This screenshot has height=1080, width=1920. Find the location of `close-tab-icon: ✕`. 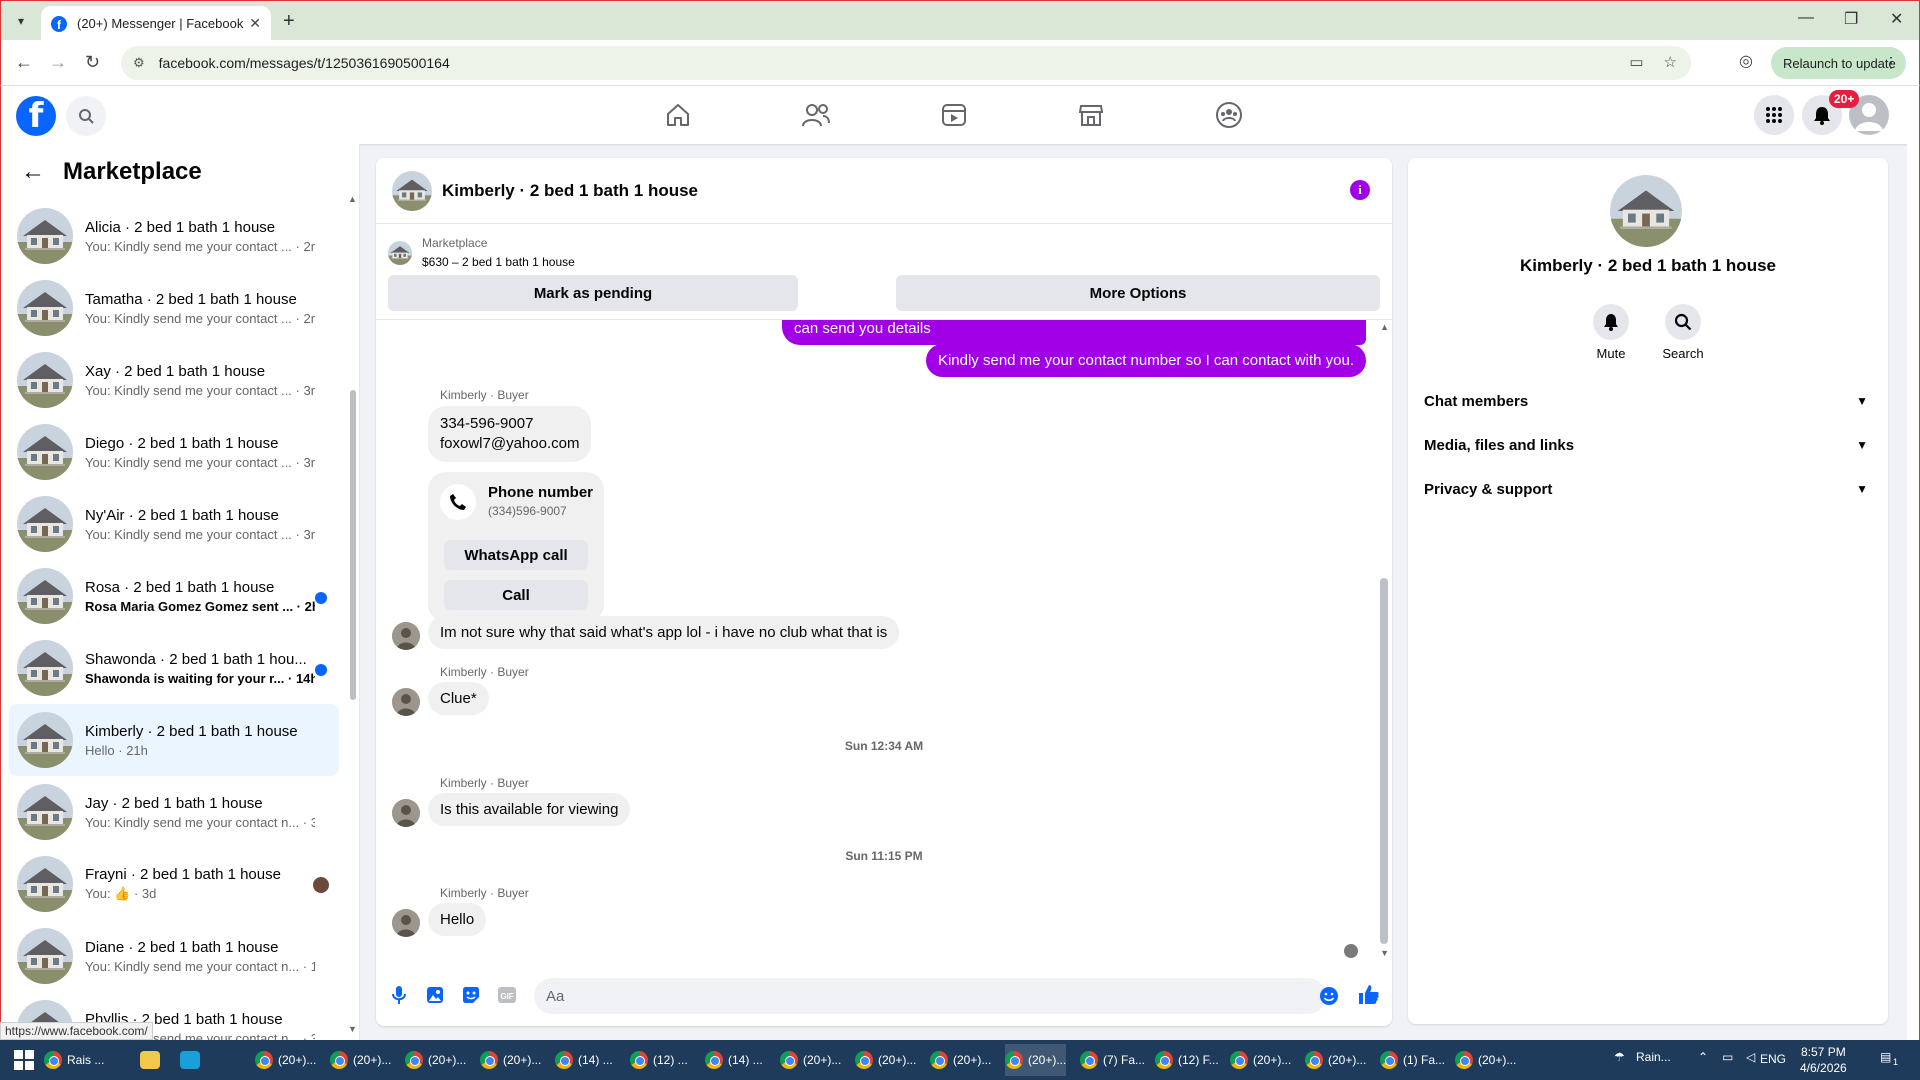

close-tab-icon: ✕ is located at coordinates (255, 23).